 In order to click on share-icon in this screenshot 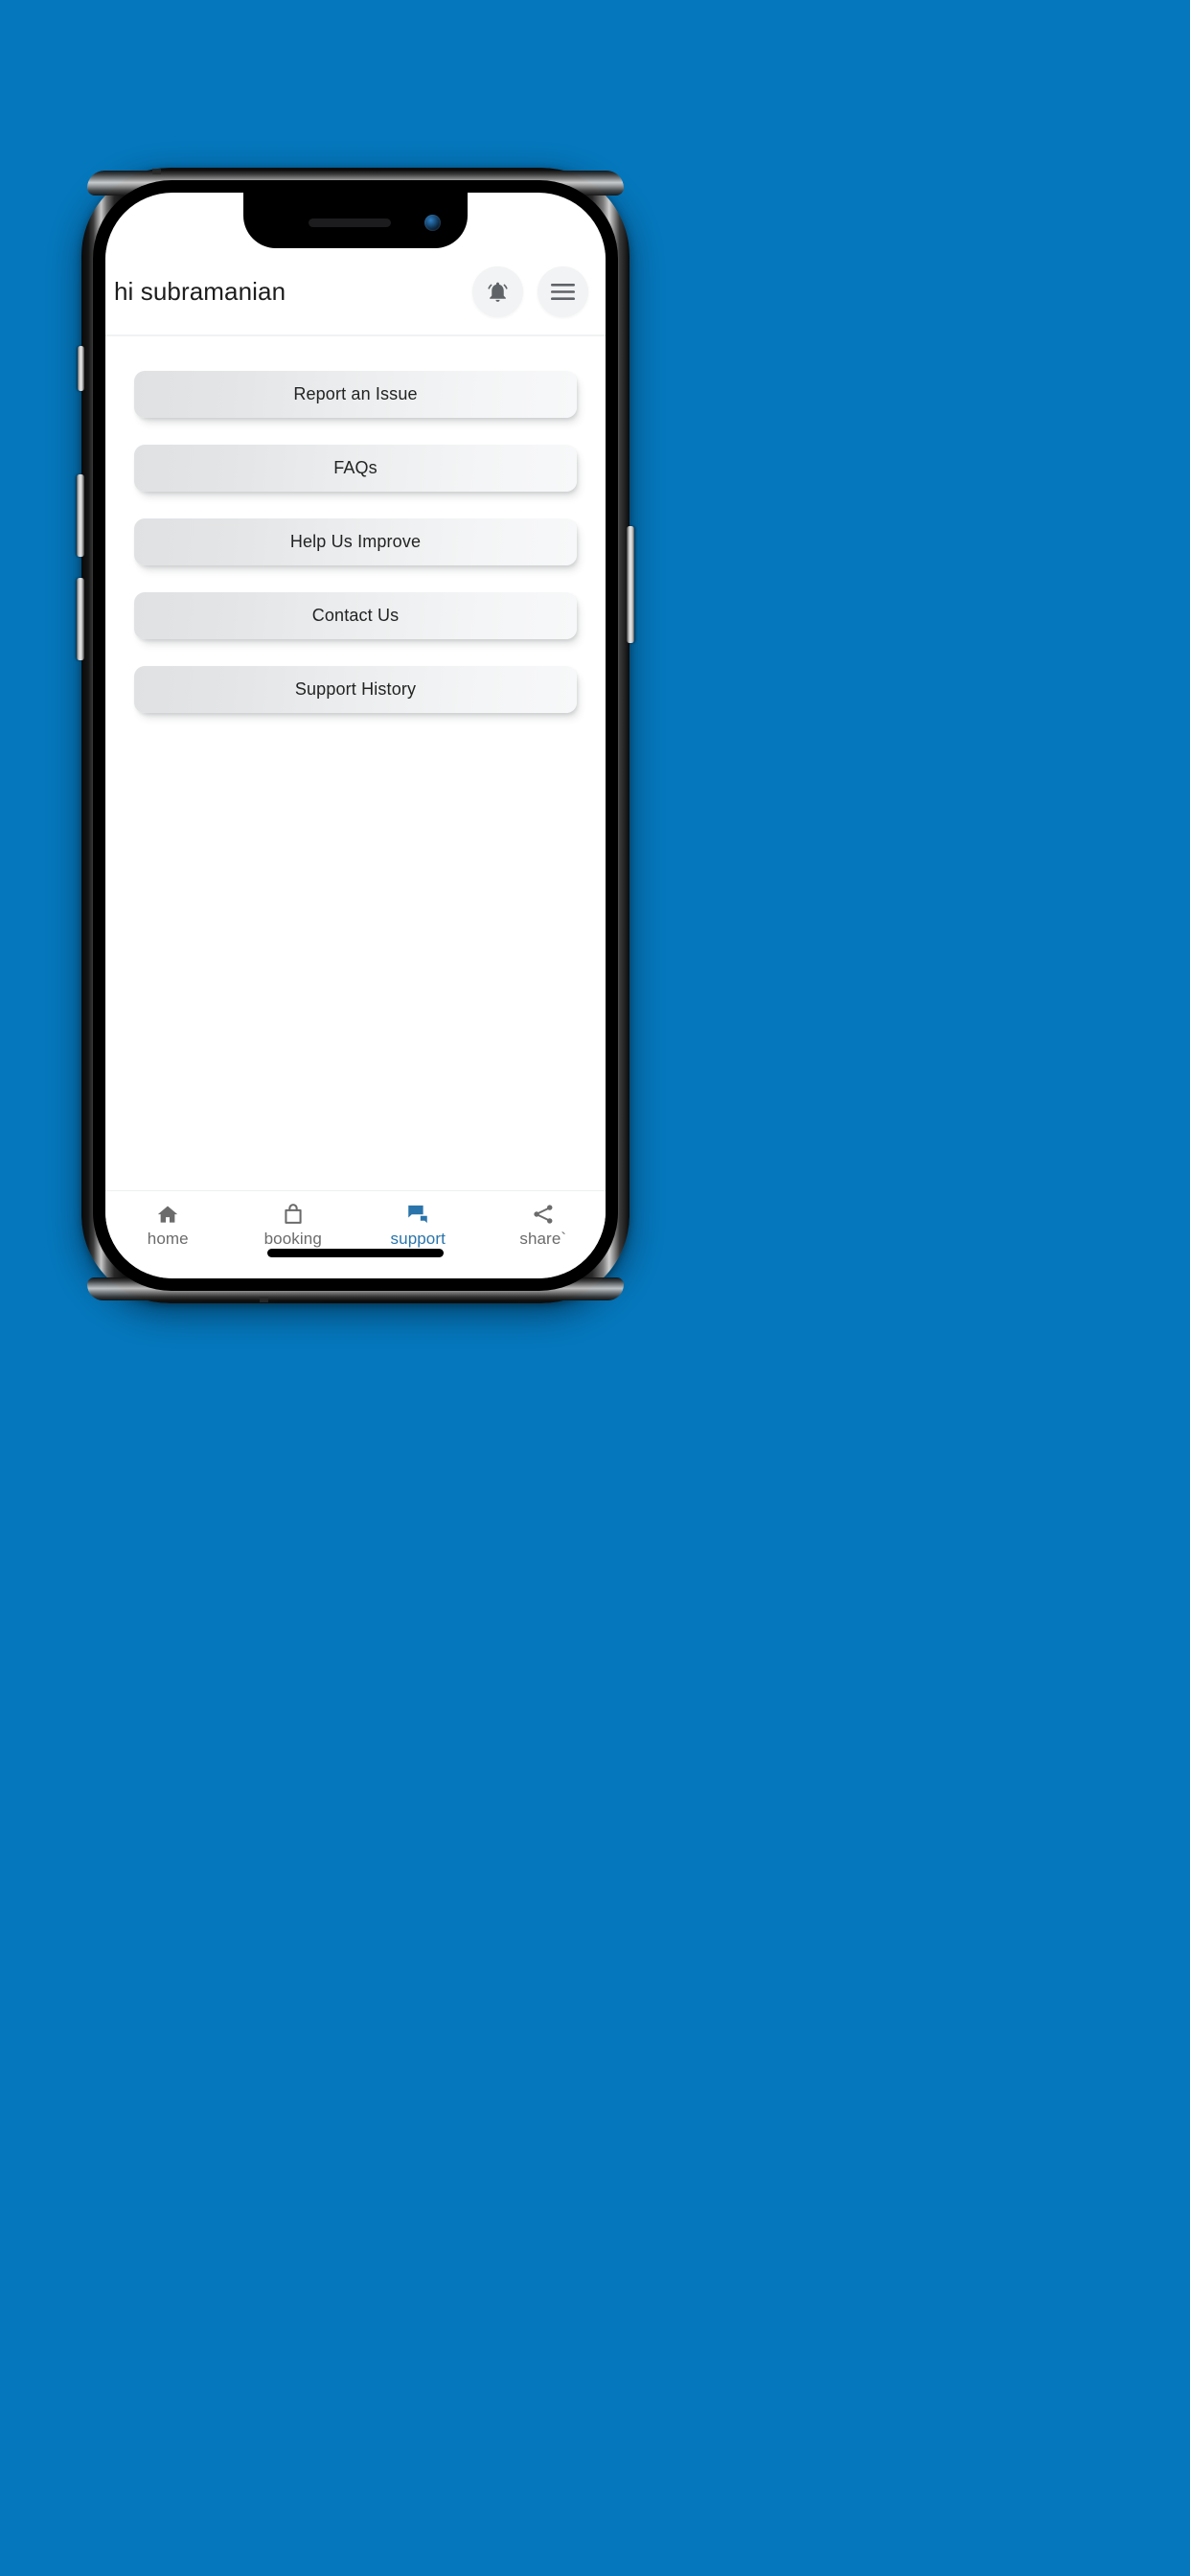, I will do `click(543, 1214)`.